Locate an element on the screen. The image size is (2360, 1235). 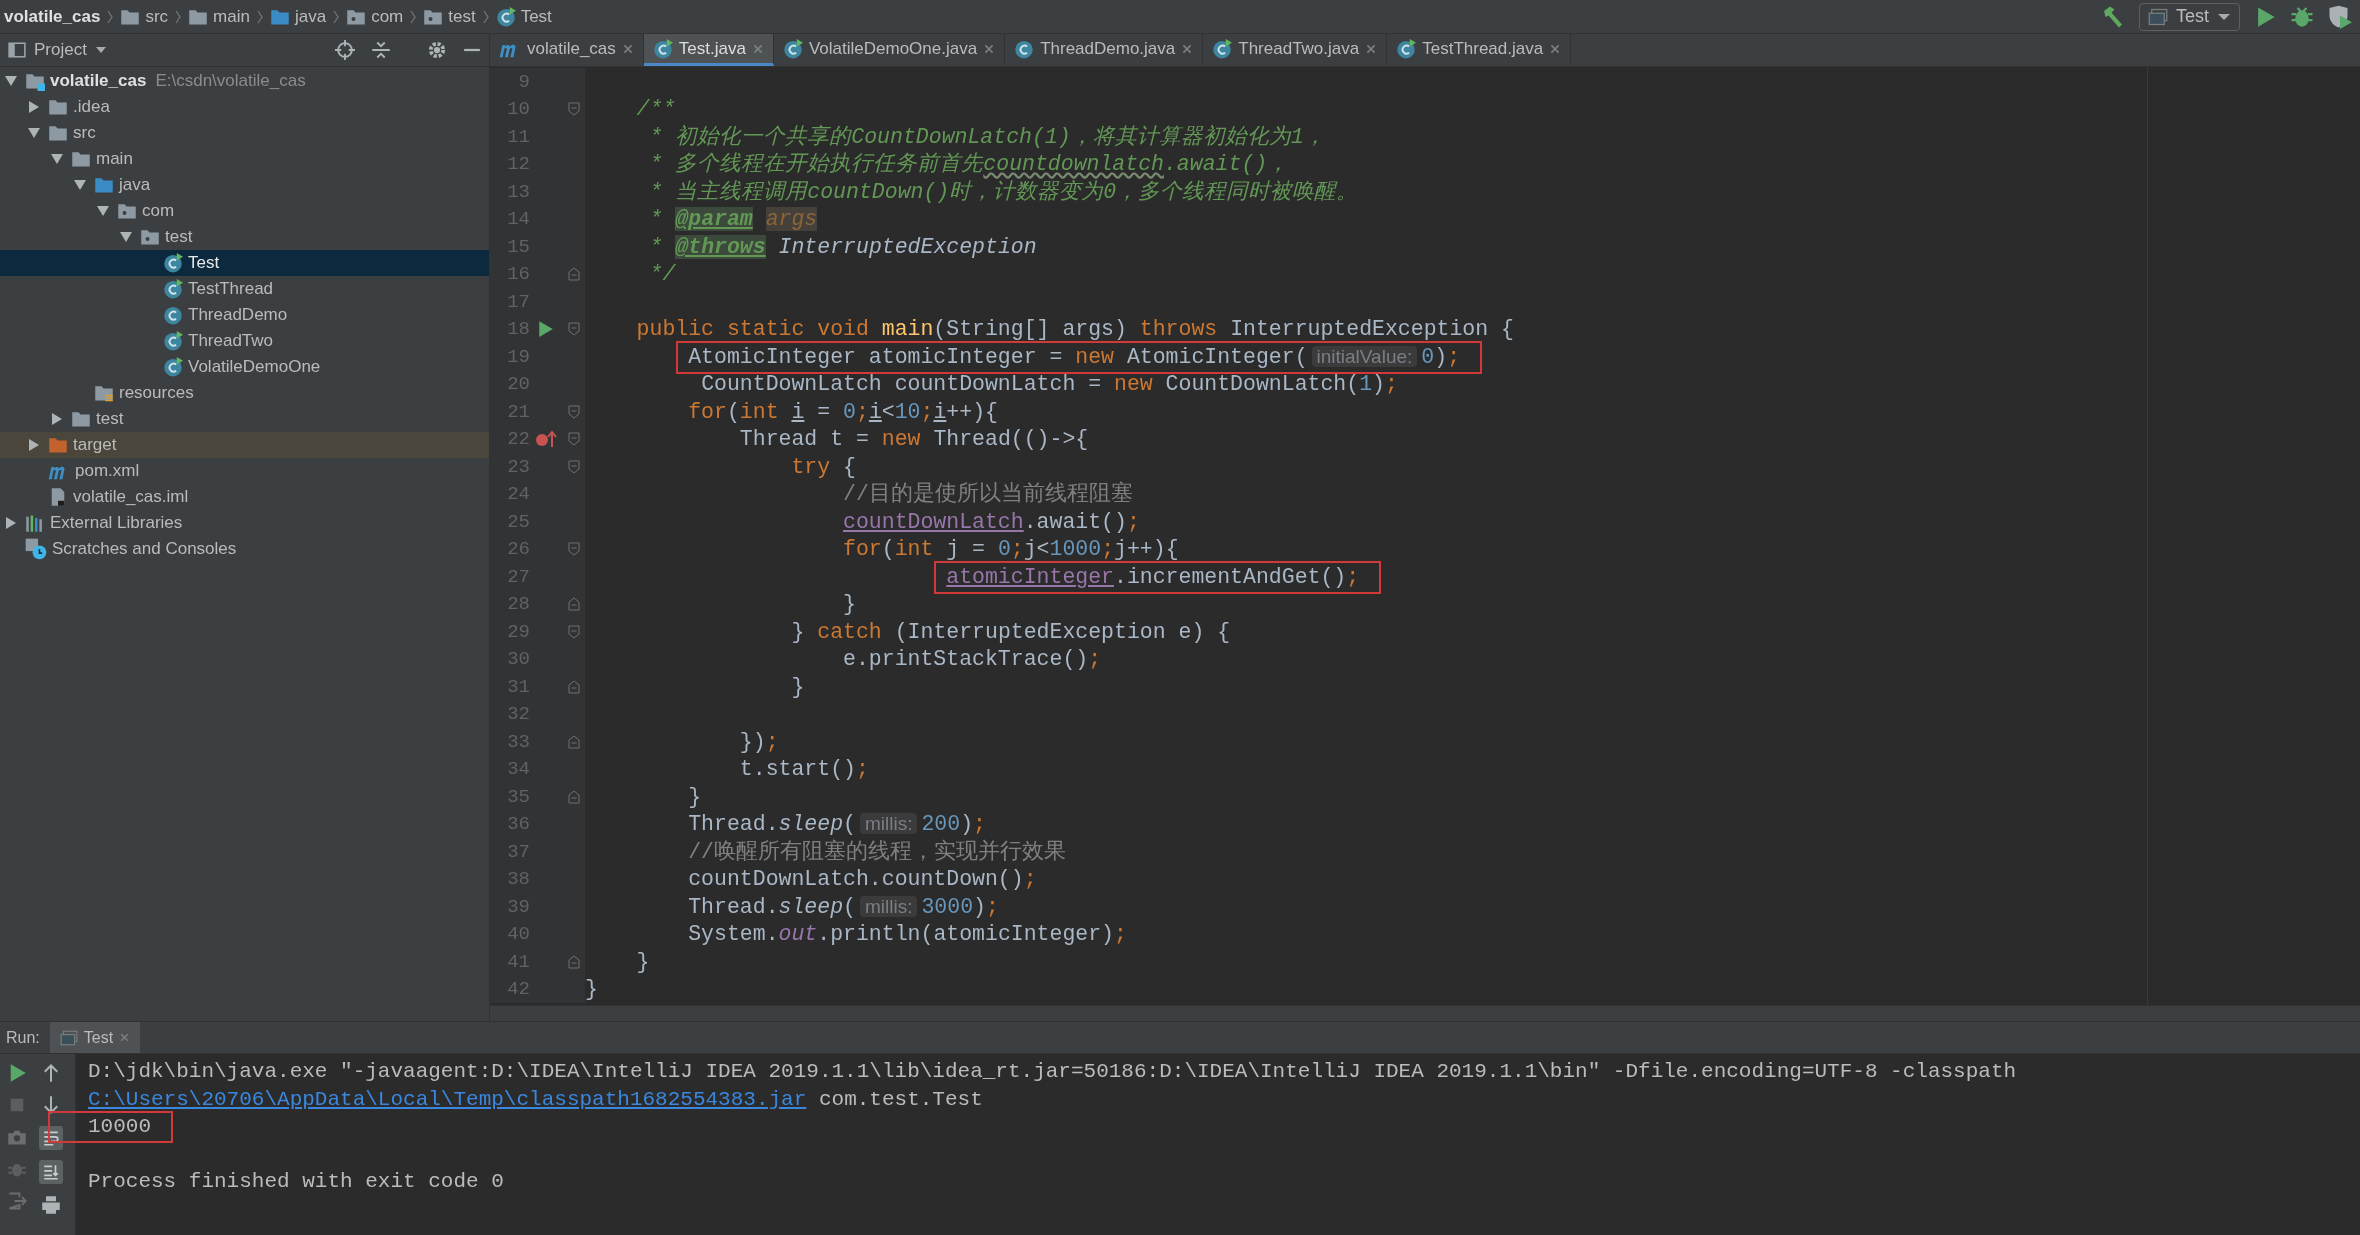
code-line: } catch (InterruptedException e) { is located at coordinates (1010, 632).